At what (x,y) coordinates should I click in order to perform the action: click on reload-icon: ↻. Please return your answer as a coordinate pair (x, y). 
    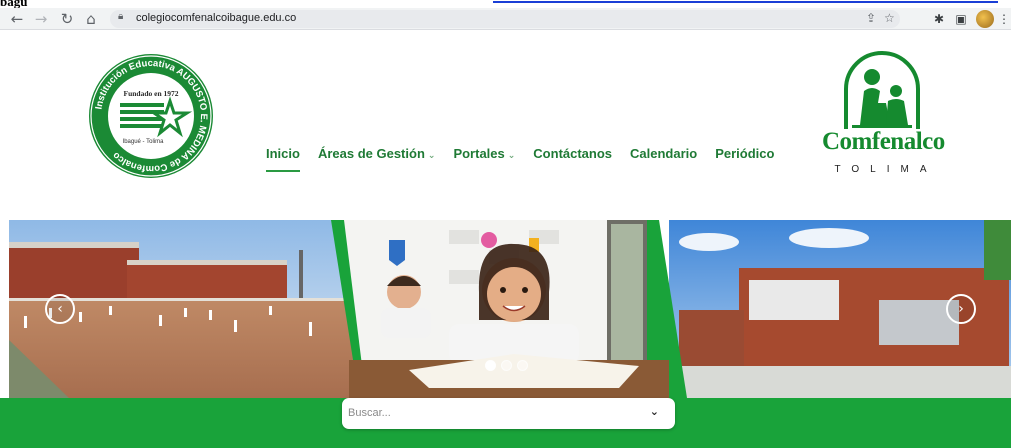
    Looking at the image, I should click on (67, 19).